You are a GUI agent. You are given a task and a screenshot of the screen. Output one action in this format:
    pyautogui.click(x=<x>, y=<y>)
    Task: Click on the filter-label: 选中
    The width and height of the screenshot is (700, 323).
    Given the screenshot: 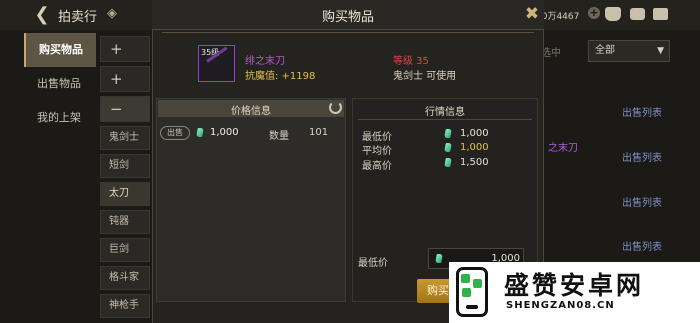 What is the action you would take?
    pyautogui.click(x=551, y=53)
    